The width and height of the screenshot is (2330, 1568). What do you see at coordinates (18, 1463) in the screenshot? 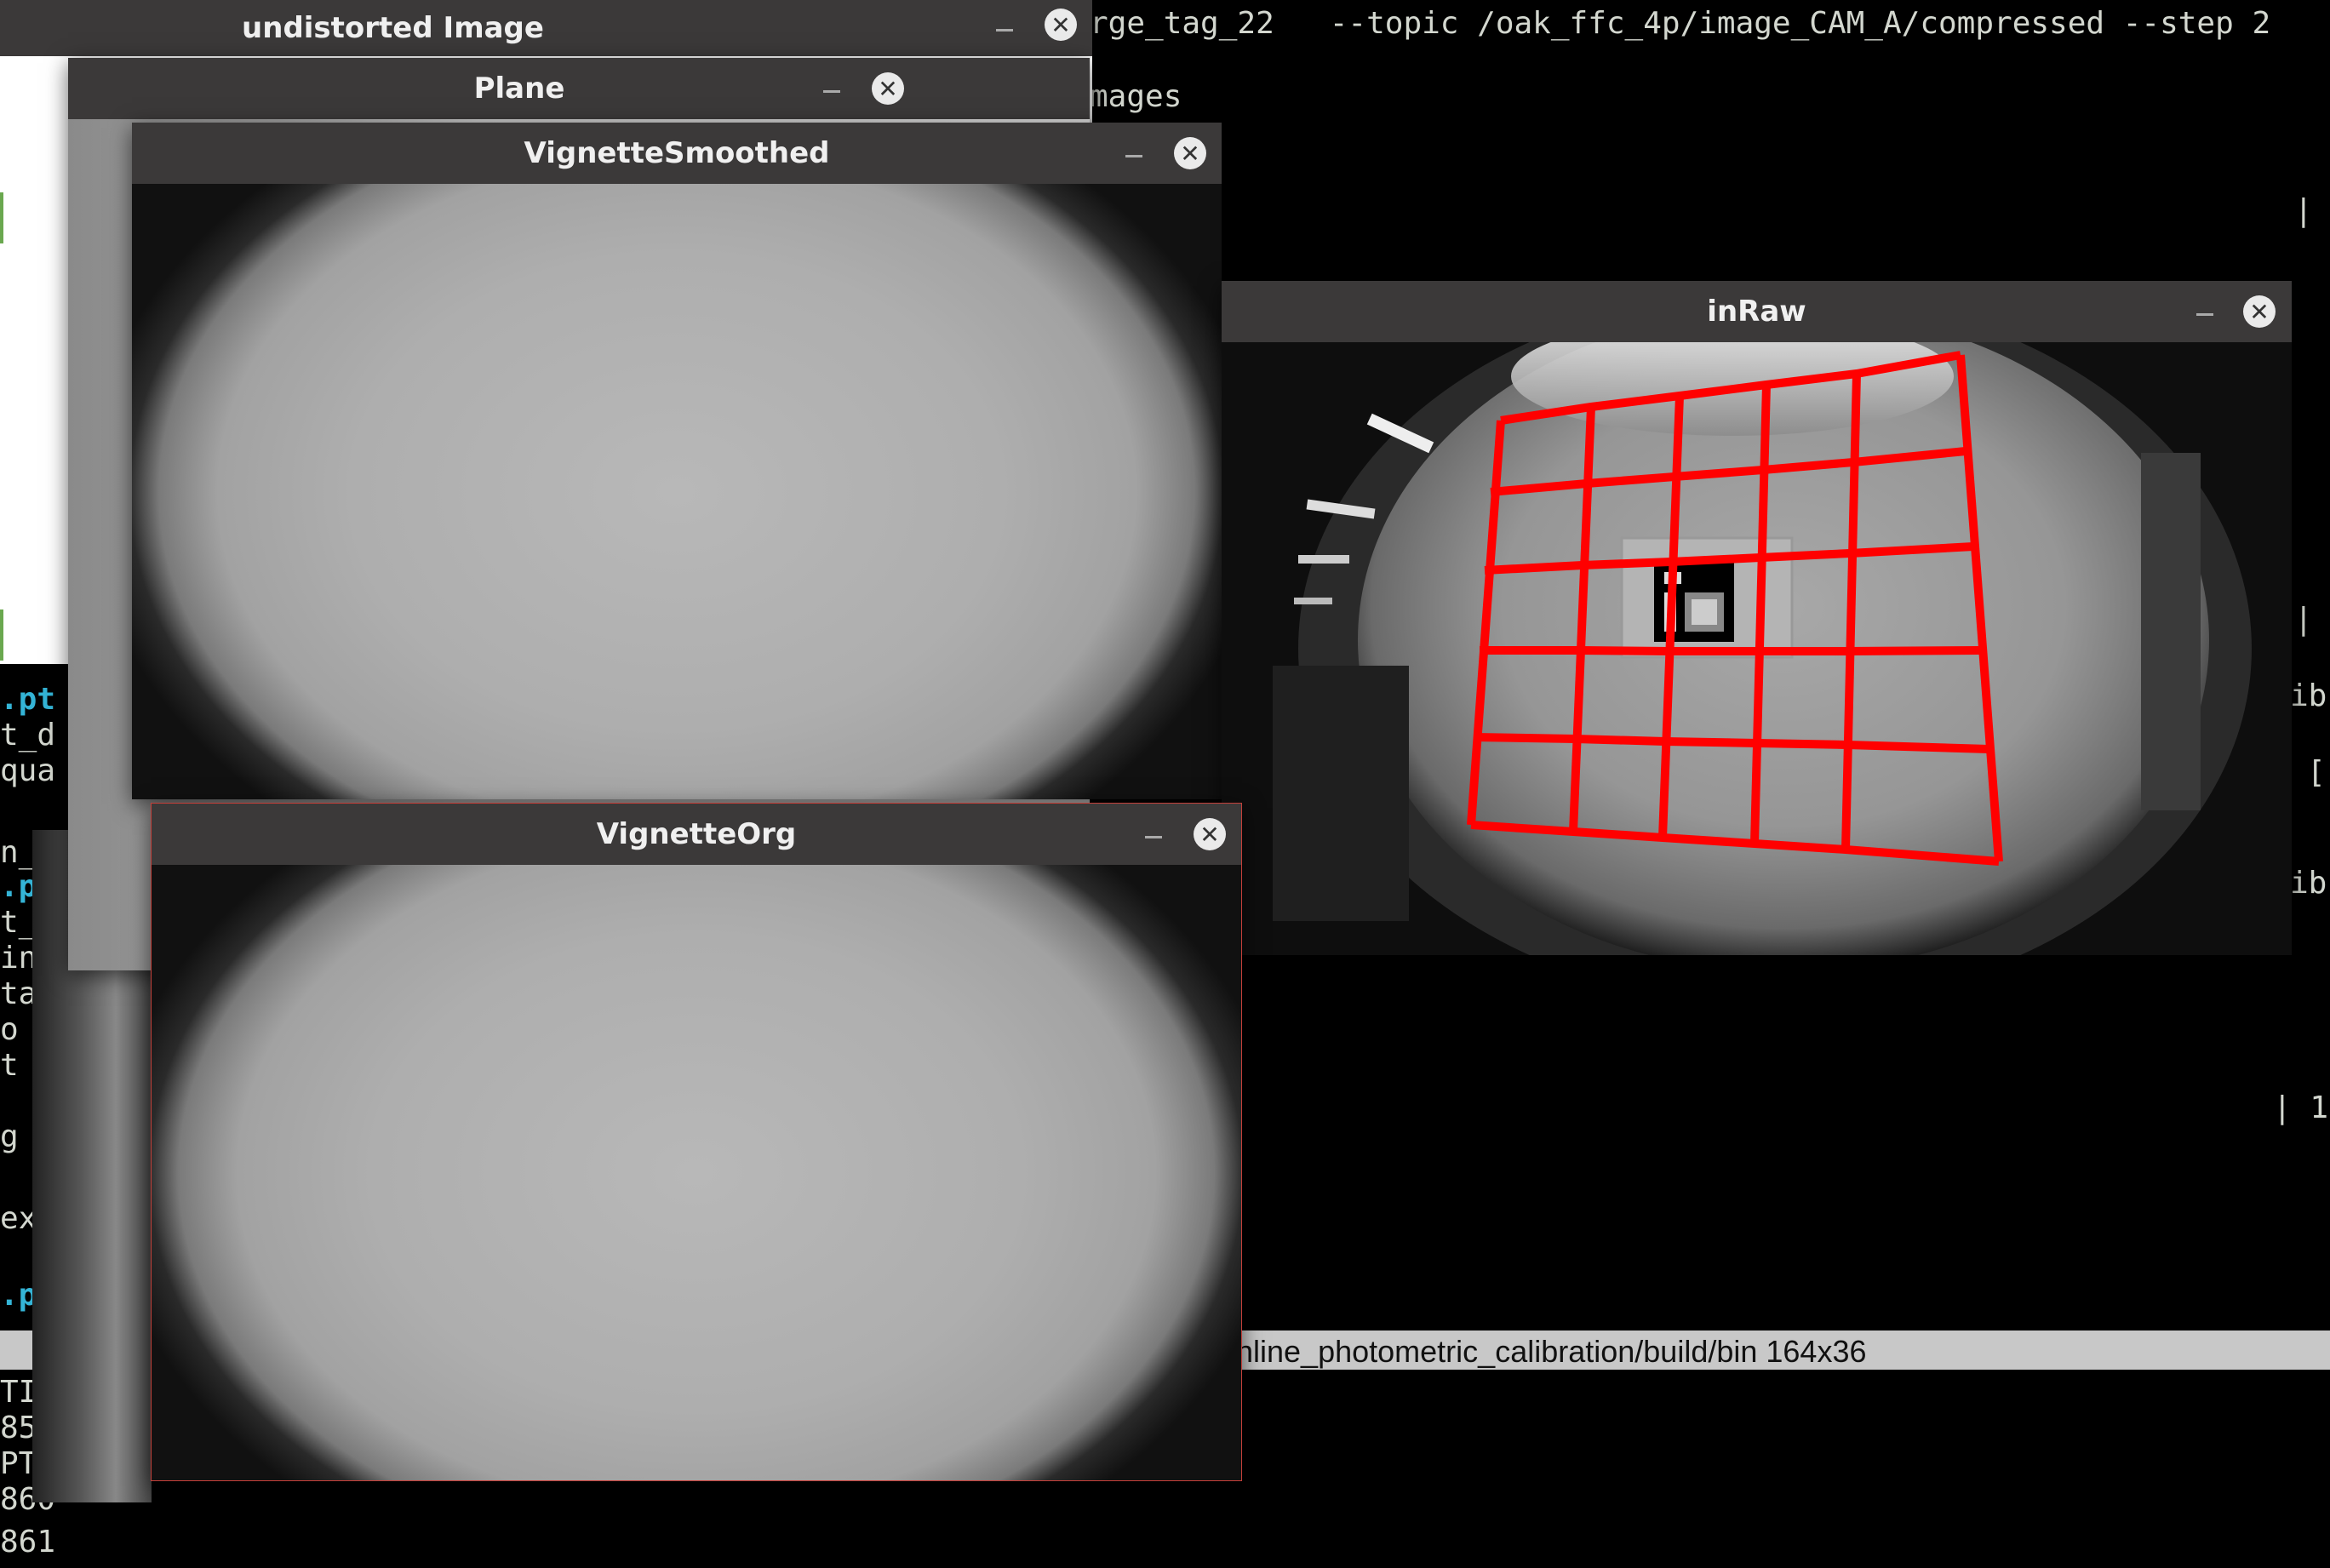
I see `terminal-left-fragment: PT` at bounding box center [18, 1463].